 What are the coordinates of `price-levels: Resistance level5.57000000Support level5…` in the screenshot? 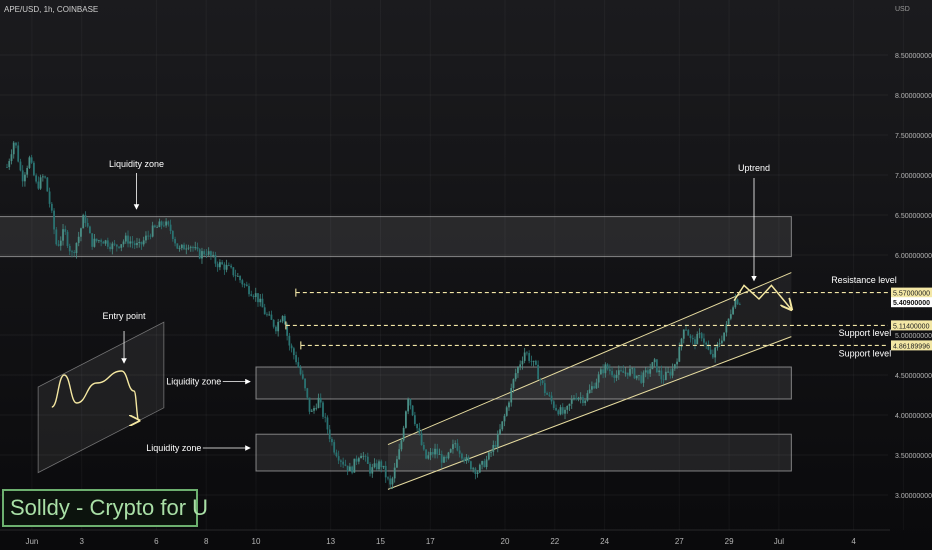 It's located at (608, 317).